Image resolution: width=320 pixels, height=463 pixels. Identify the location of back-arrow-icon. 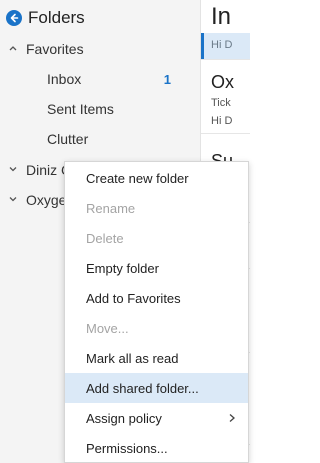
(14, 18).